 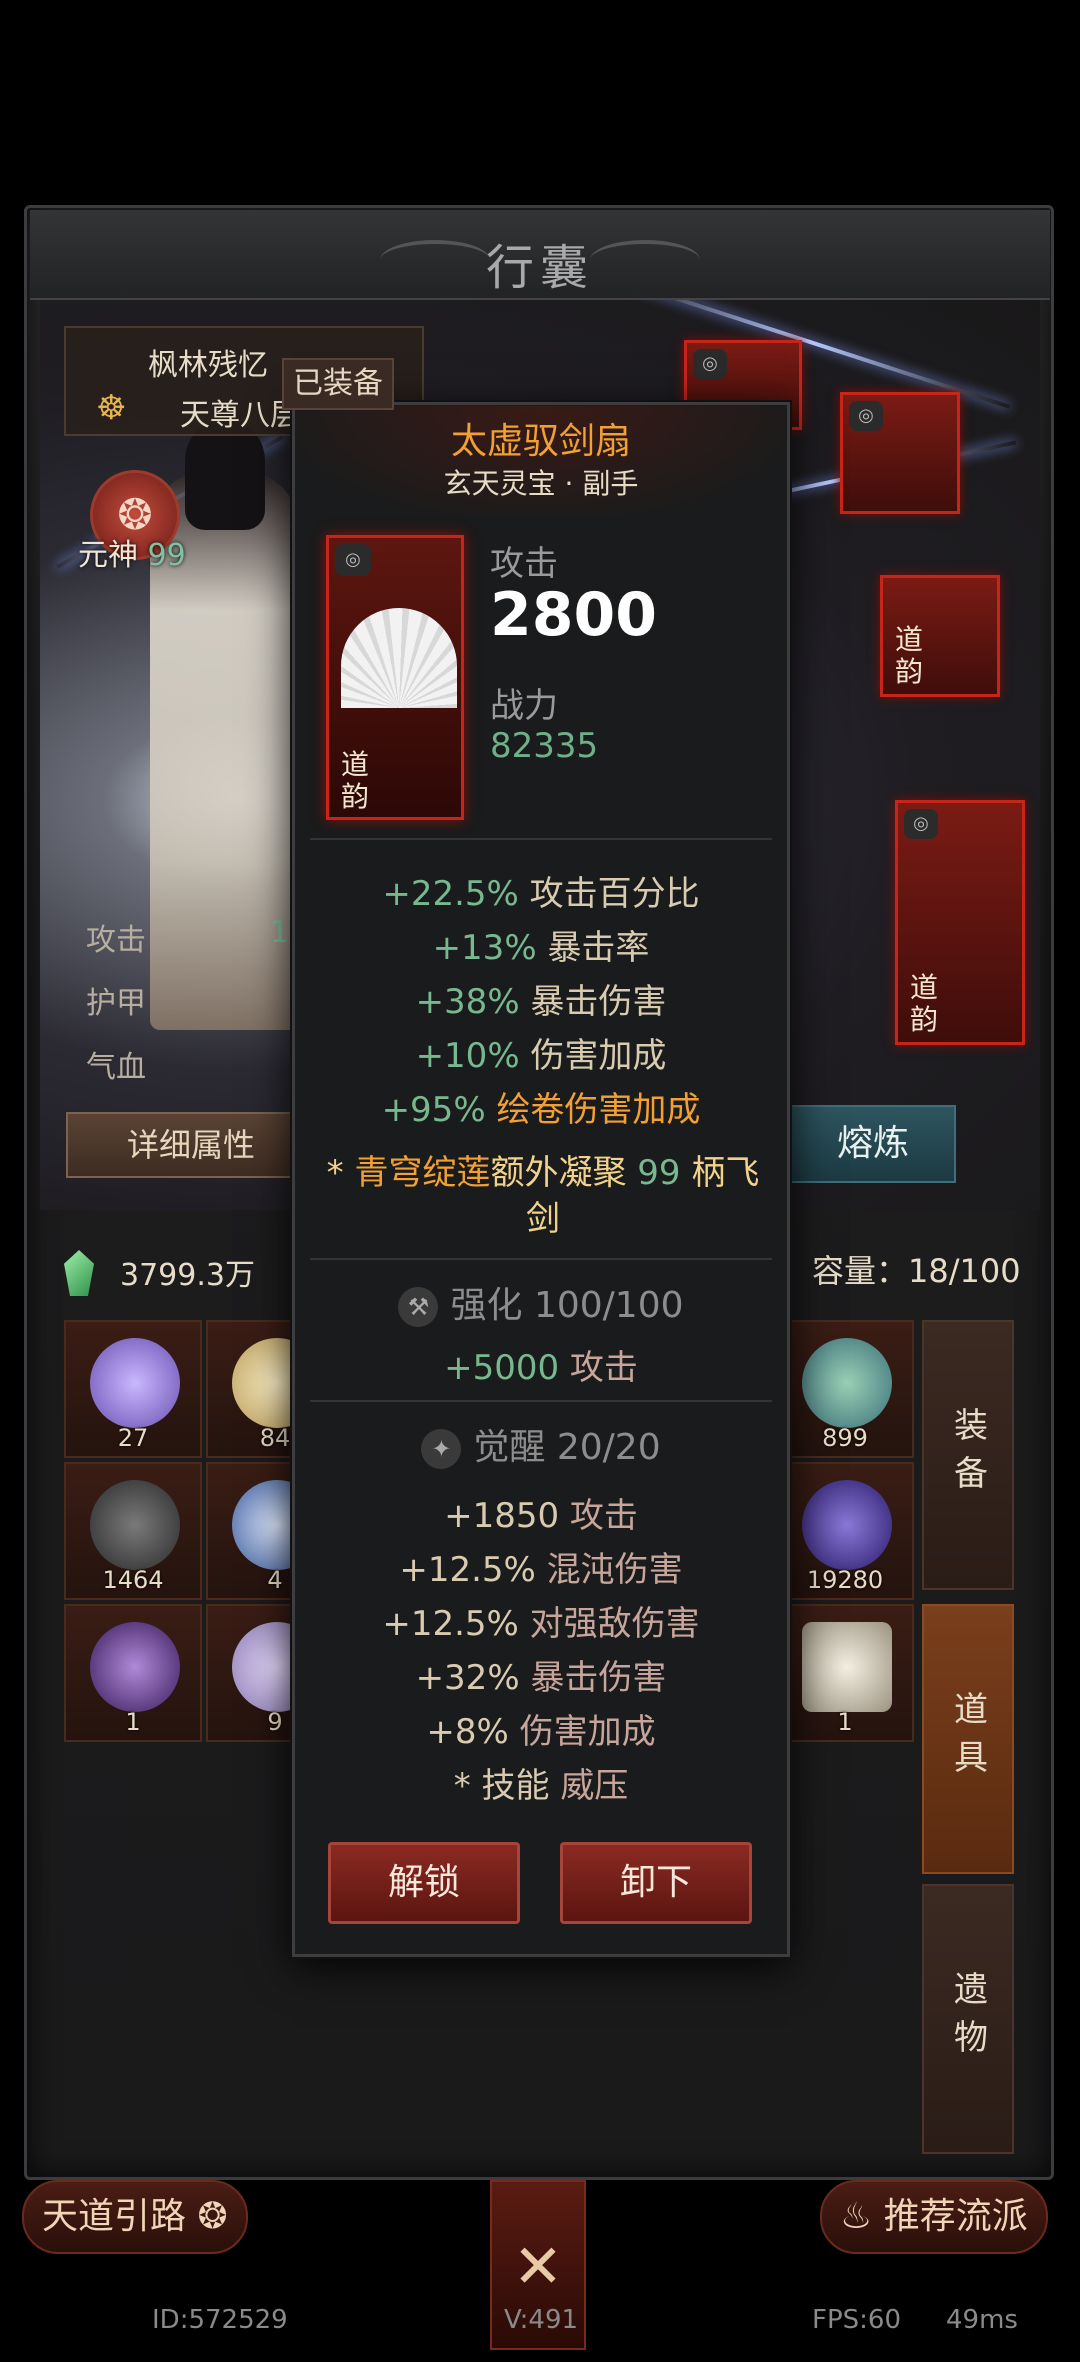 What do you see at coordinates (133, 1580) in the screenshot?
I see `item-count: 1464` at bounding box center [133, 1580].